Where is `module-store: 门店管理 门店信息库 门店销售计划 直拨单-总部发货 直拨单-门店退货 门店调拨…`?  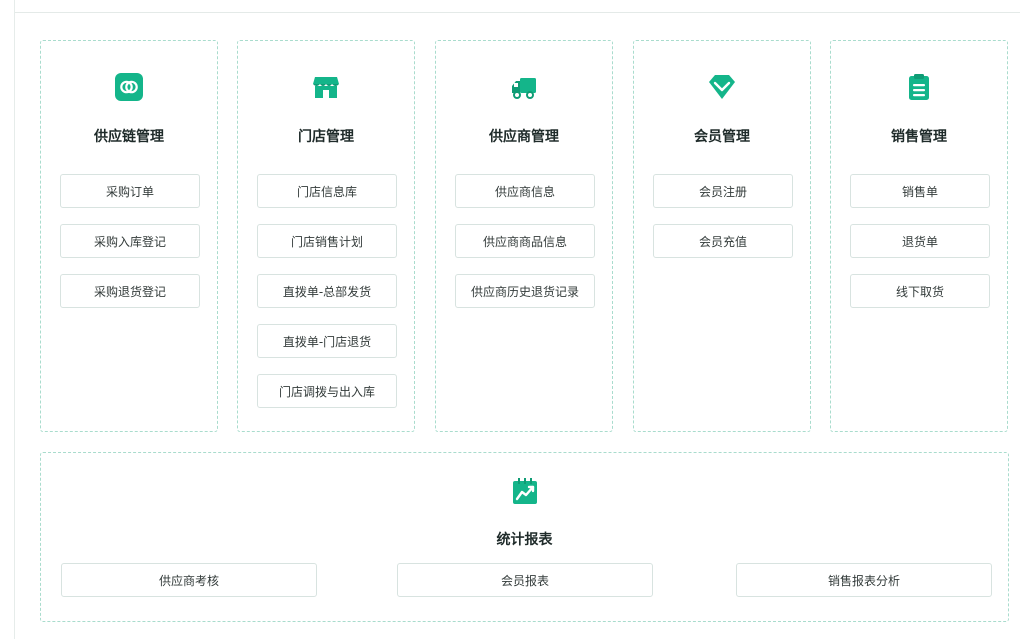
module-store: 门店管理 门店信息库 门店销售计划 直拨单-总部发货 直拨单-门店退货 门店调拨… is located at coordinates (326, 236).